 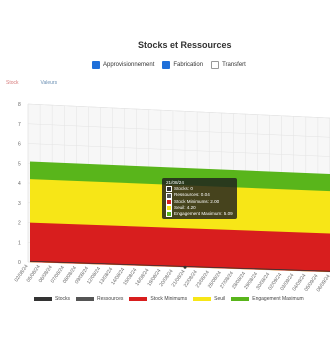 What do you see at coordinates (19, 243) in the screenshot?
I see `y-tick-label: 1` at bounding box center [19, 243].